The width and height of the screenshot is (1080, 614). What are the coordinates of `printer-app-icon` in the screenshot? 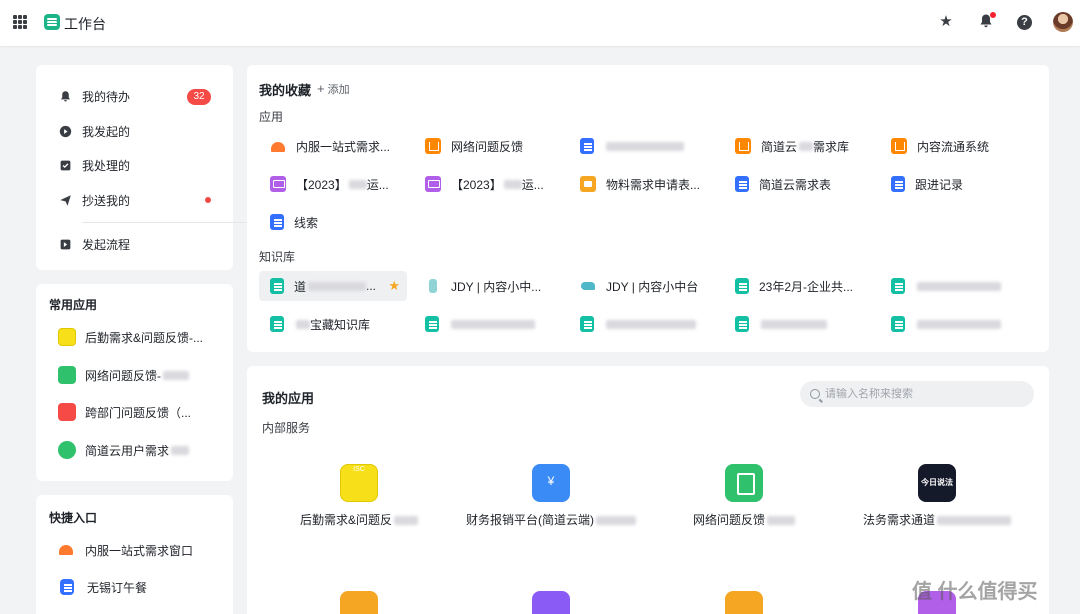 It's located at (359, 602).